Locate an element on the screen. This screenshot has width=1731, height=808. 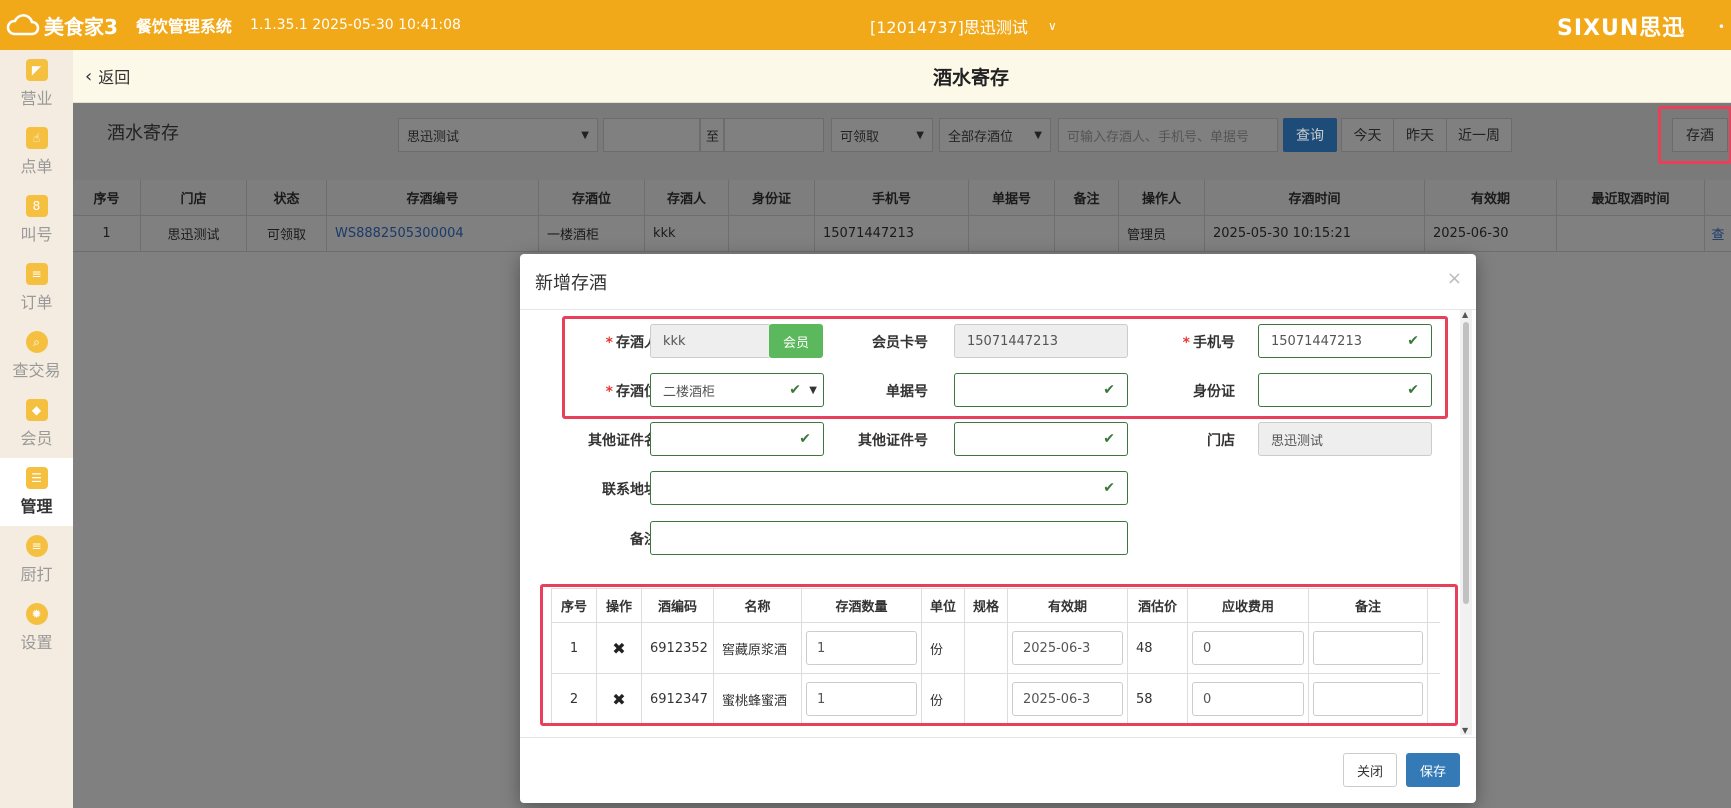
table-cell: 1 is located at coordinates (107, 233).